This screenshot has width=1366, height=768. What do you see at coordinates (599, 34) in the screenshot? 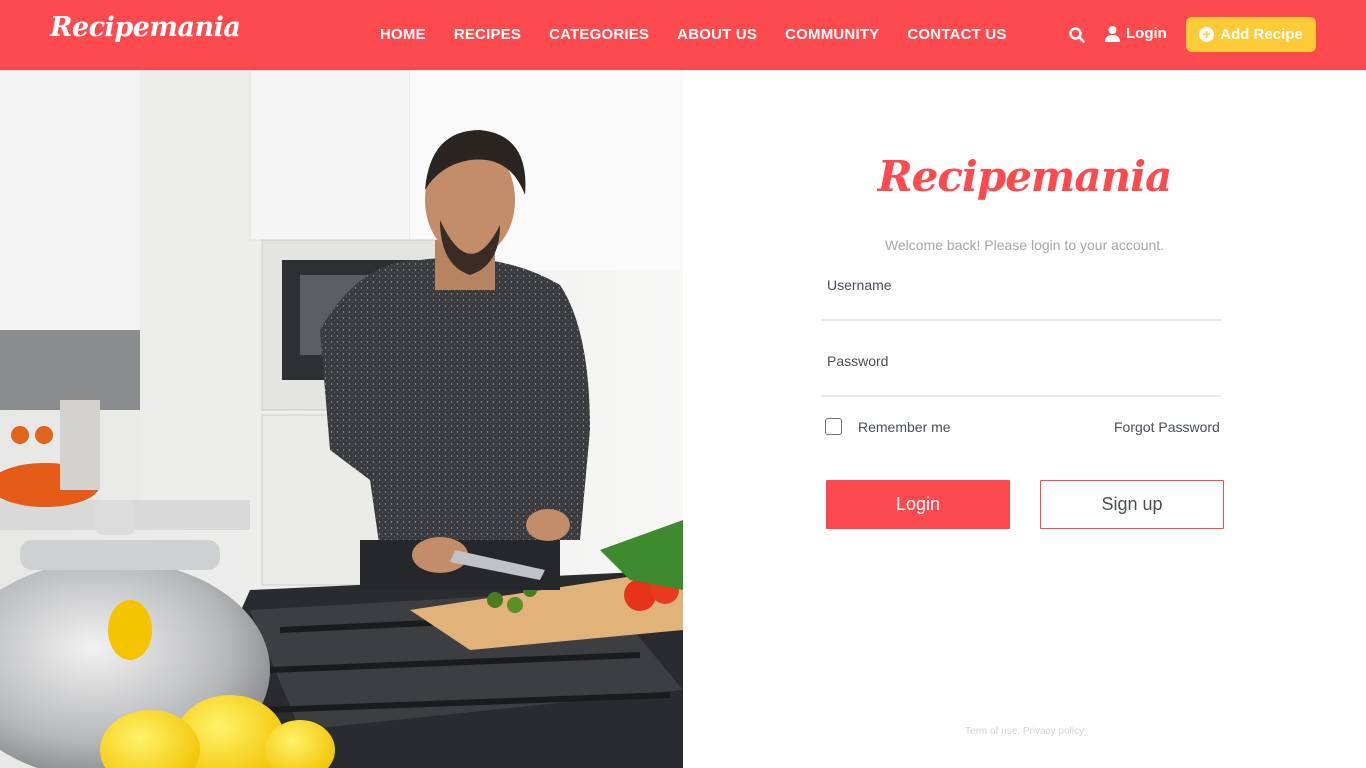
I see `nav-categories: CATEGORIES` at bounding box center [599, 34].